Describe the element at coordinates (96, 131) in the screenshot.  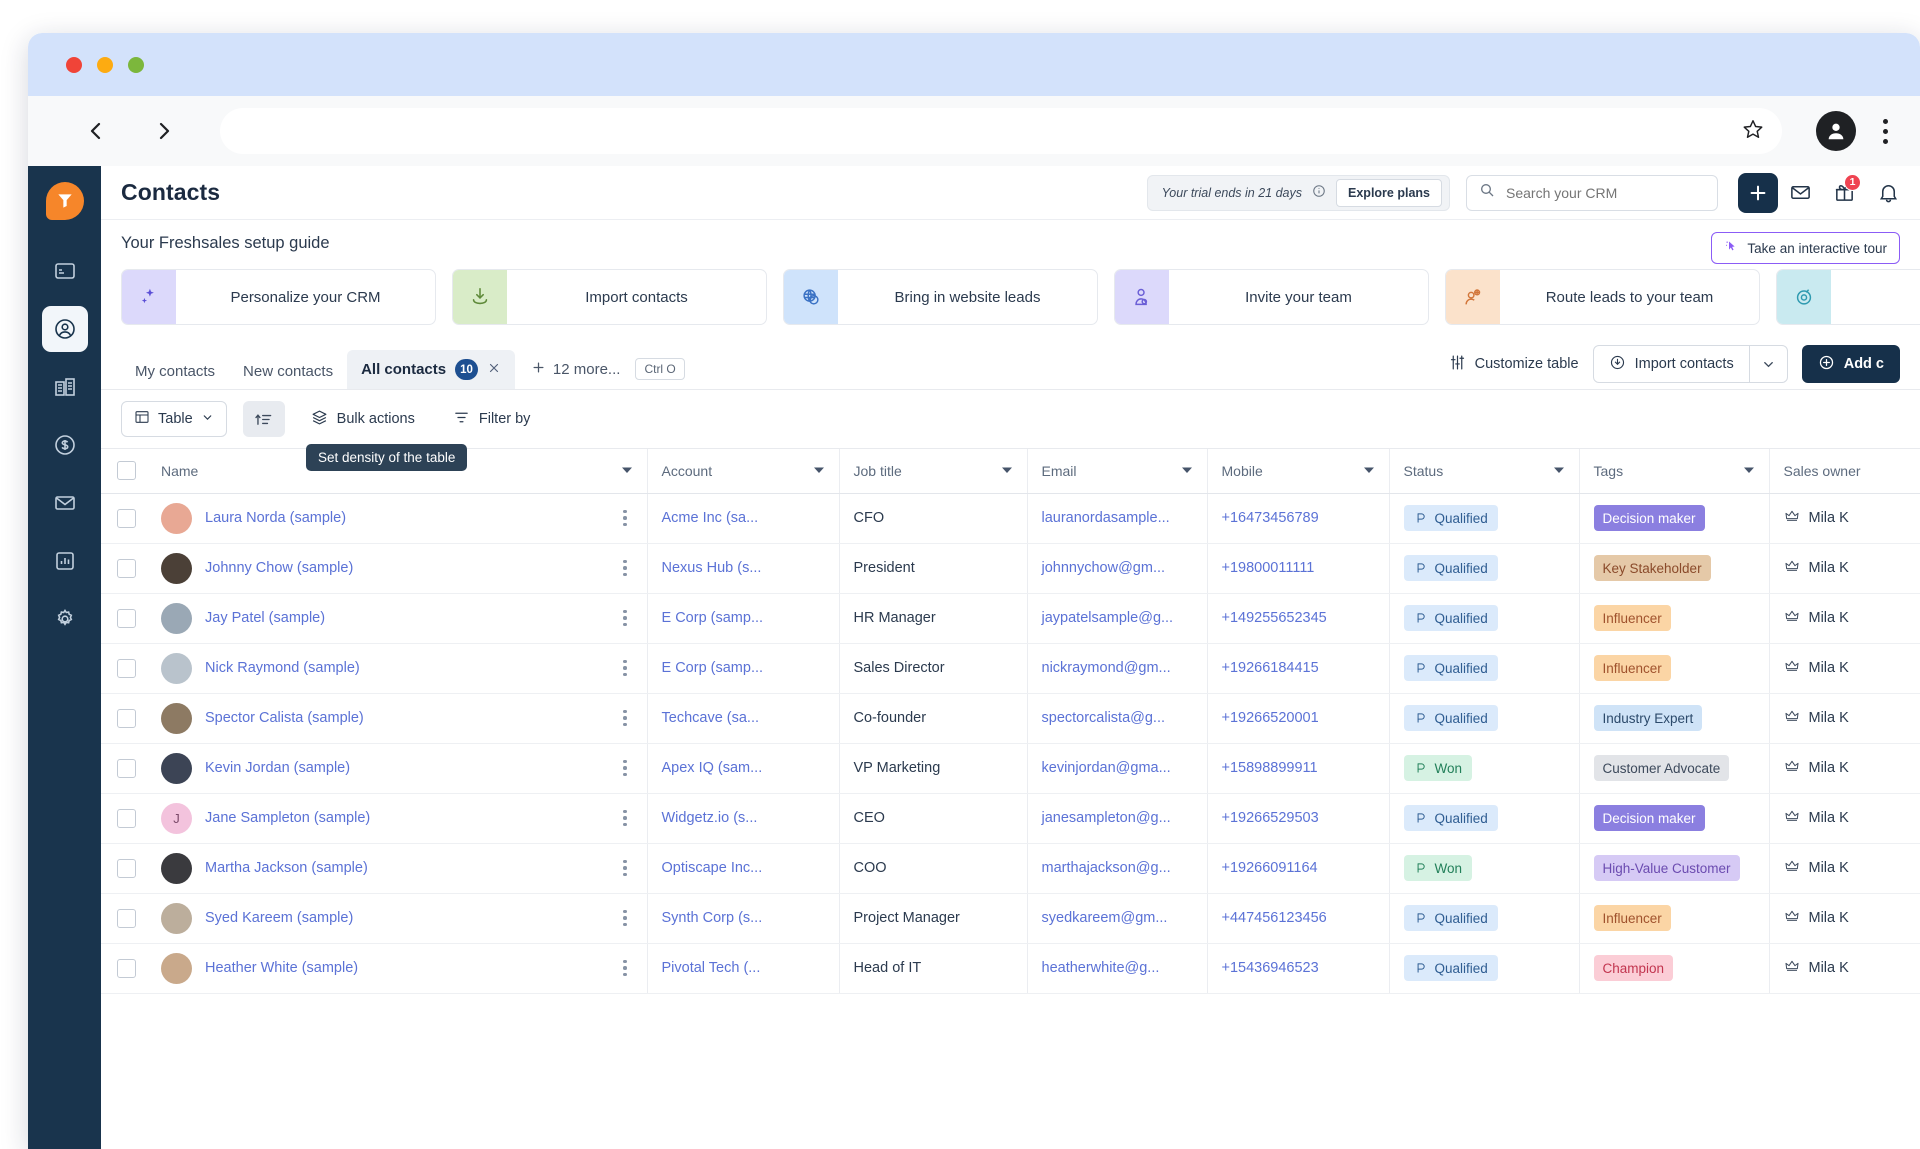
I see `back-button` at that location.